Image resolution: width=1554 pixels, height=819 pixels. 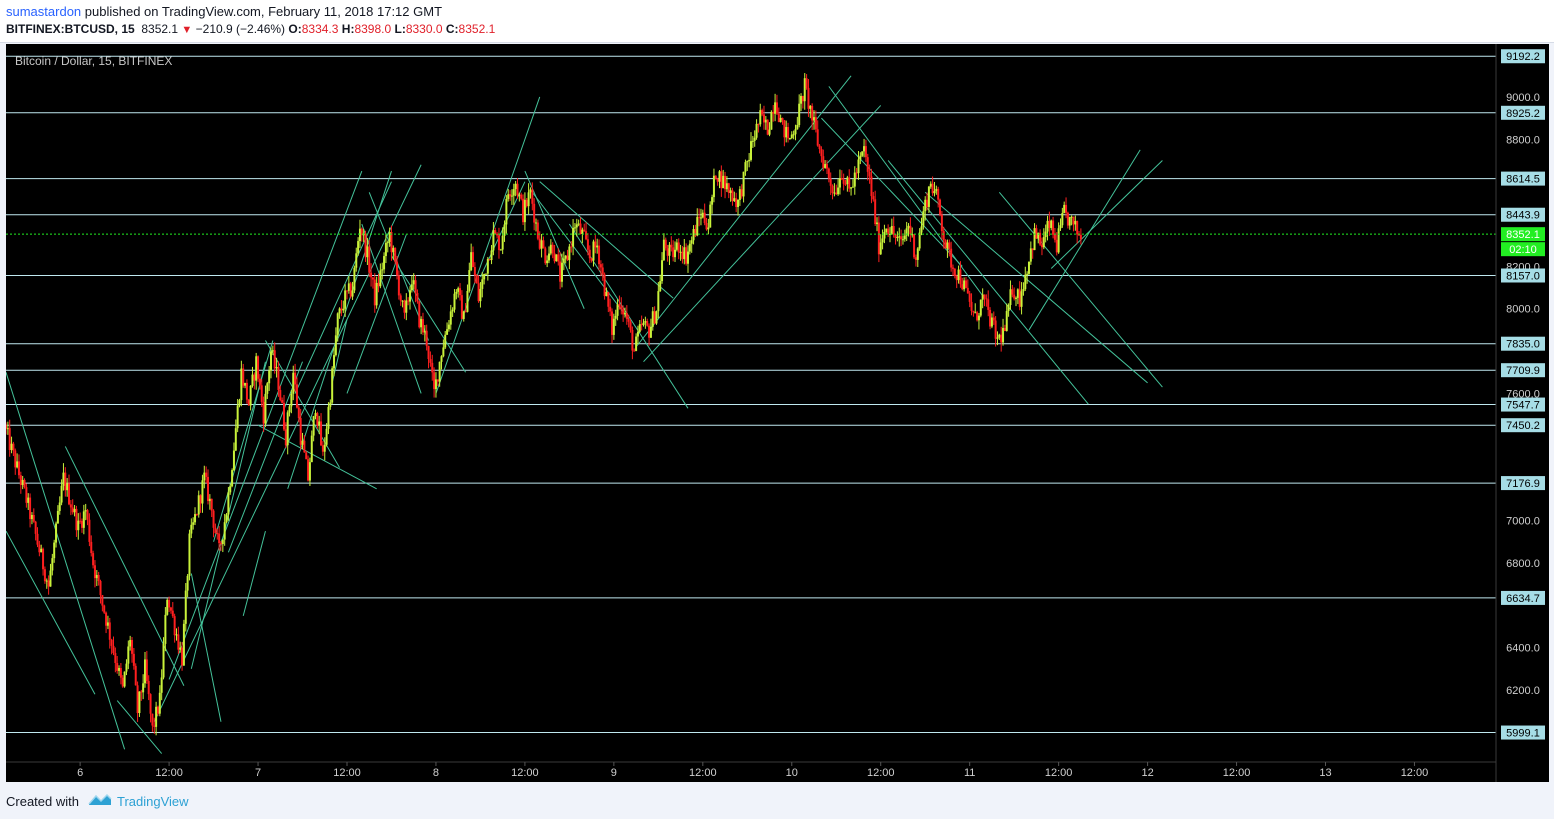 I want to click on low-value: 8330.0, so click(x=424, y=29).